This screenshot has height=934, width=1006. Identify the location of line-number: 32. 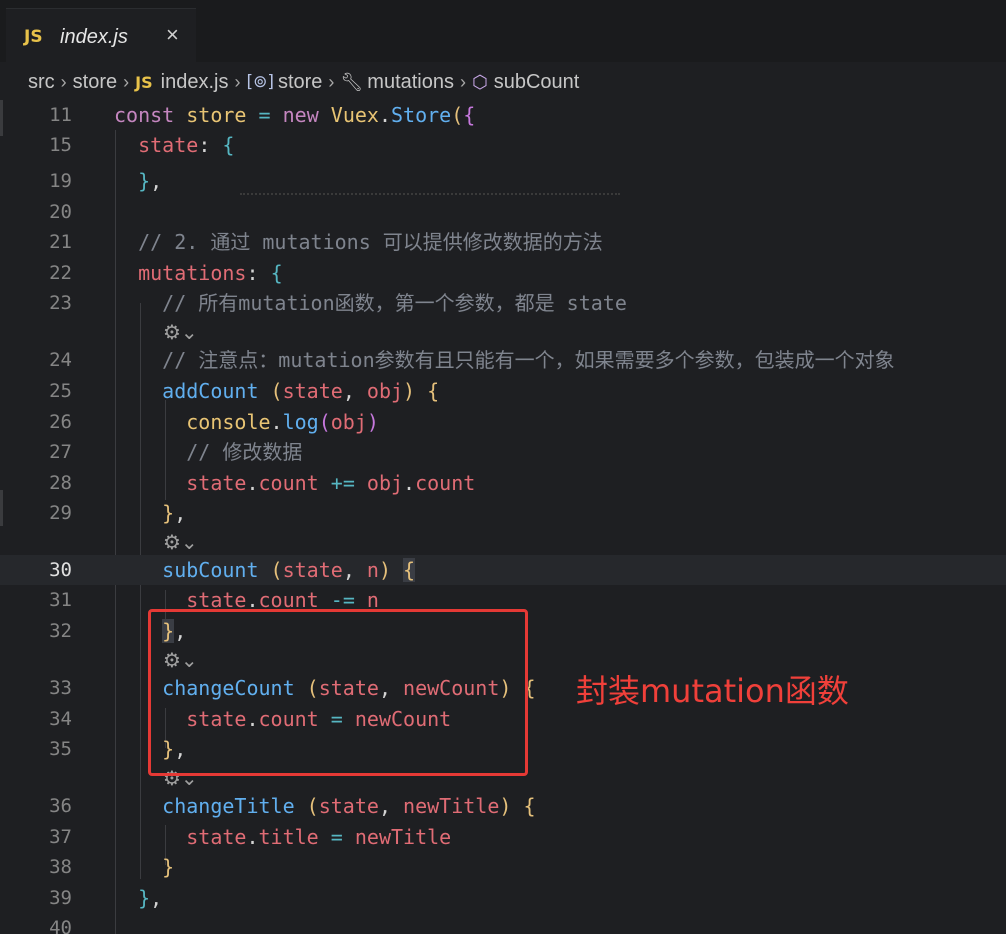
(60, 631).